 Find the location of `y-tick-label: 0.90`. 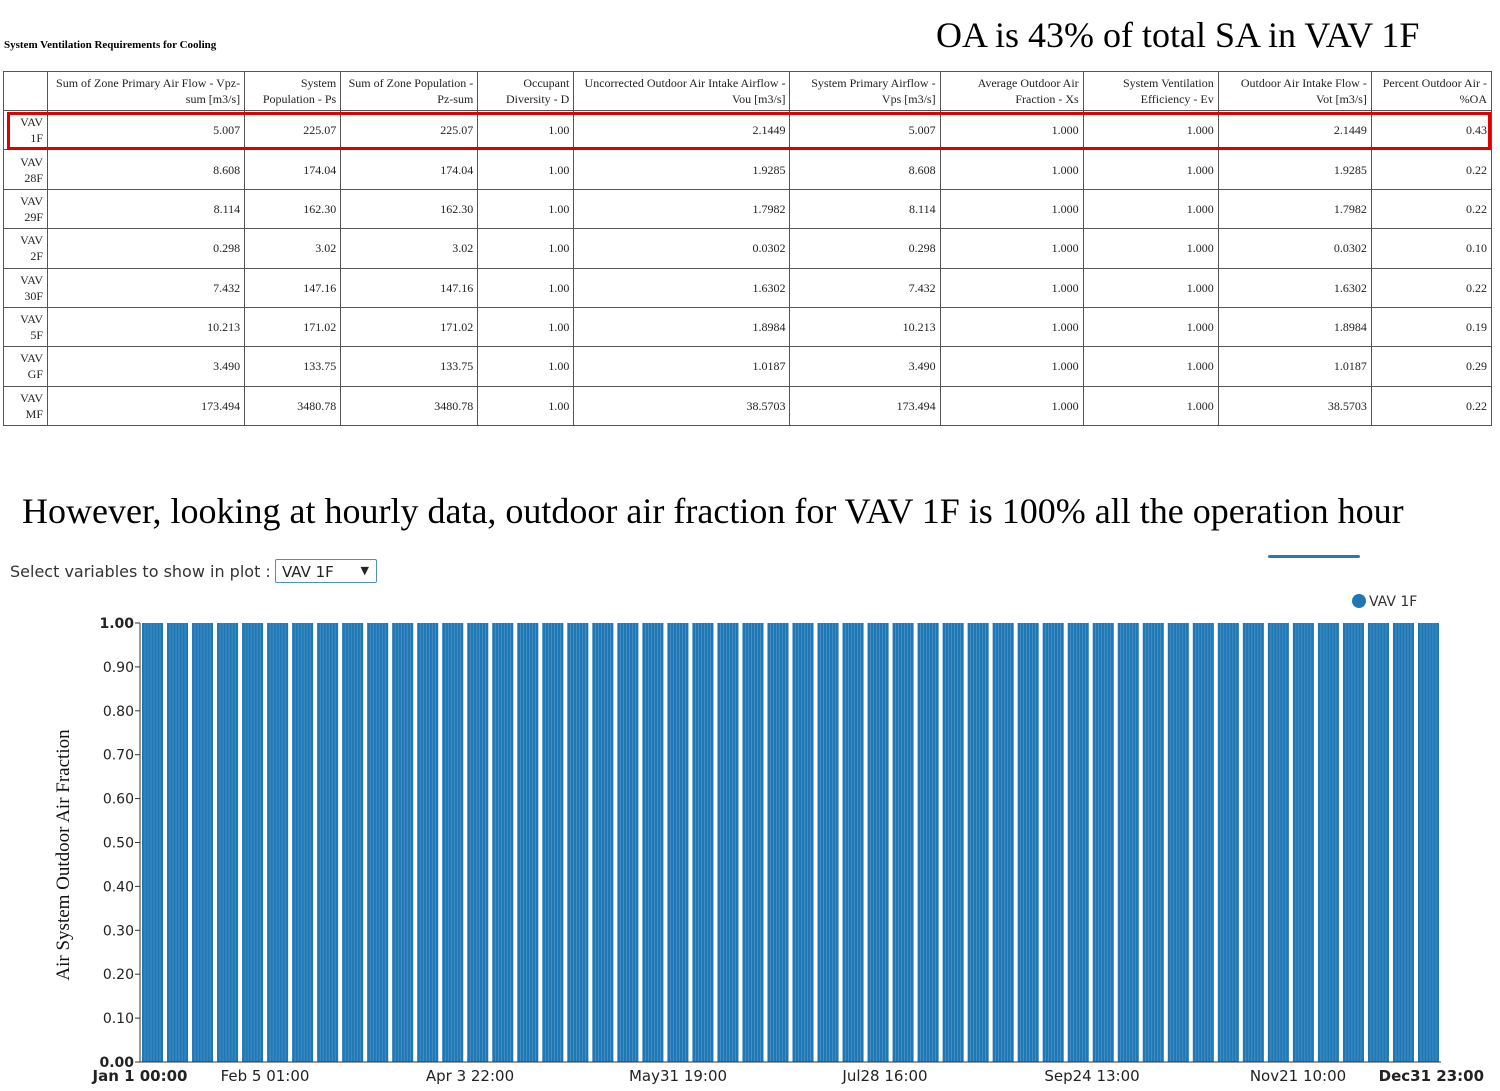

y-tick-label: 0.90 is located at coordinates (118, 668).